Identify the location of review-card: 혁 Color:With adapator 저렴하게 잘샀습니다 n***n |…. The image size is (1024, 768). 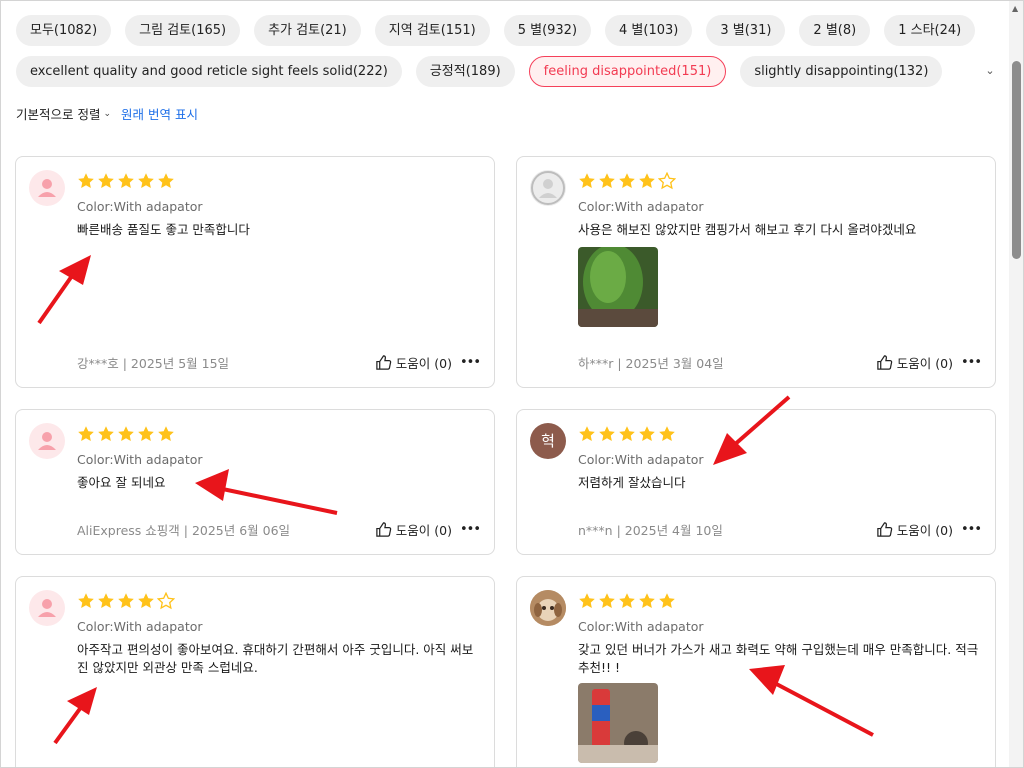
(756, 482).